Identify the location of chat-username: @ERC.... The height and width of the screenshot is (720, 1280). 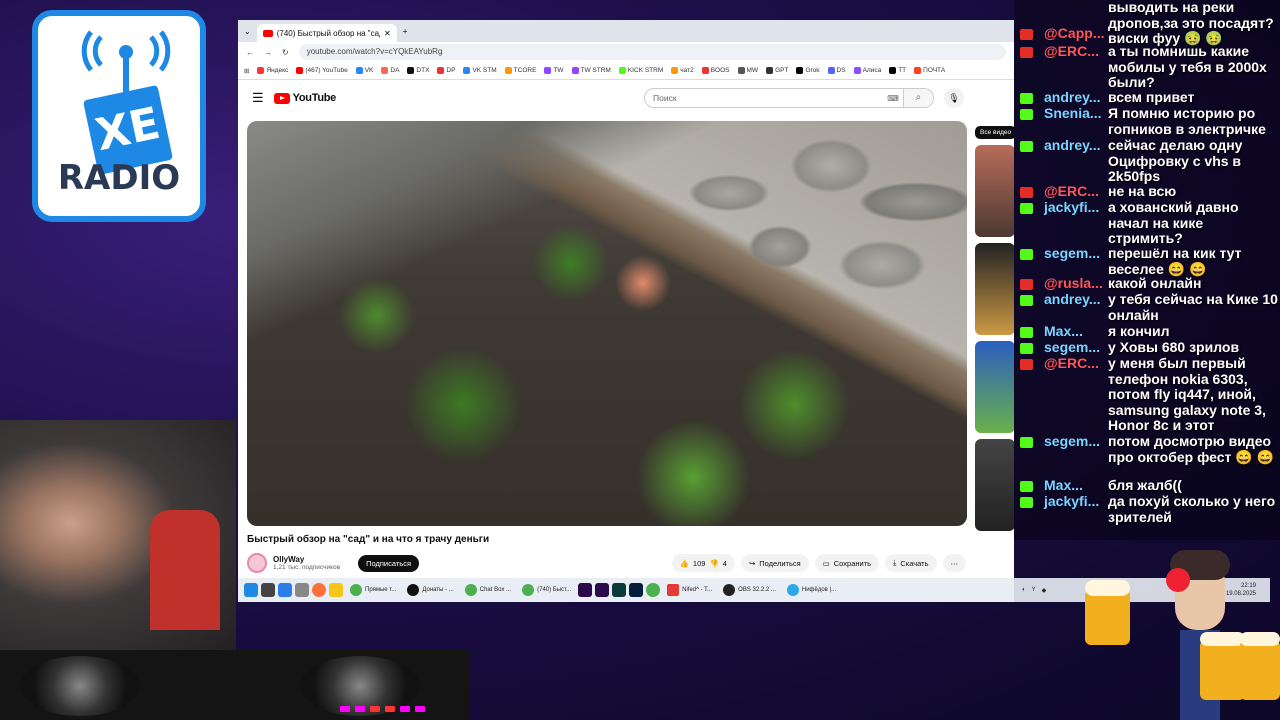
(1071, 51).